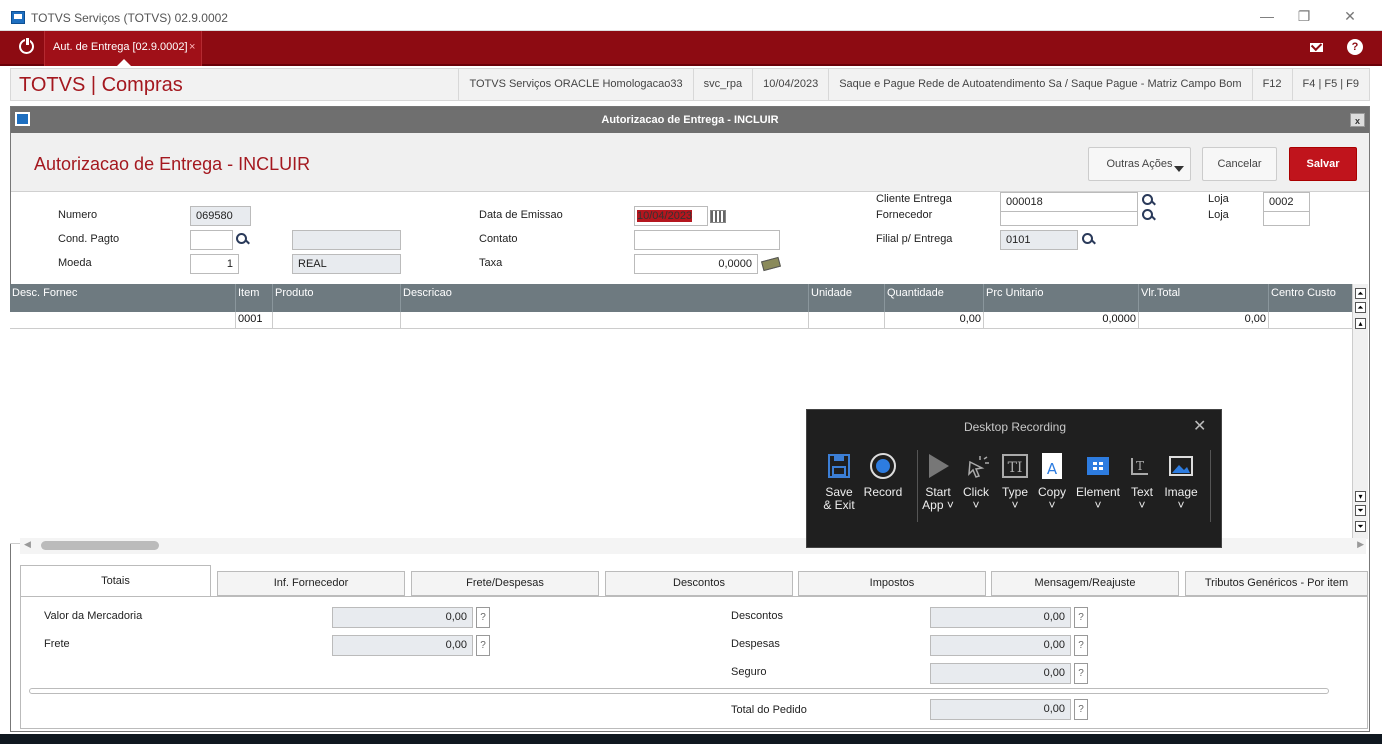 The height and width of the screenshot is (744, 1382). Describe the element at coordinates (839, 505) in the screenshot. I see `tool-sublabel: & Exit` at that location.